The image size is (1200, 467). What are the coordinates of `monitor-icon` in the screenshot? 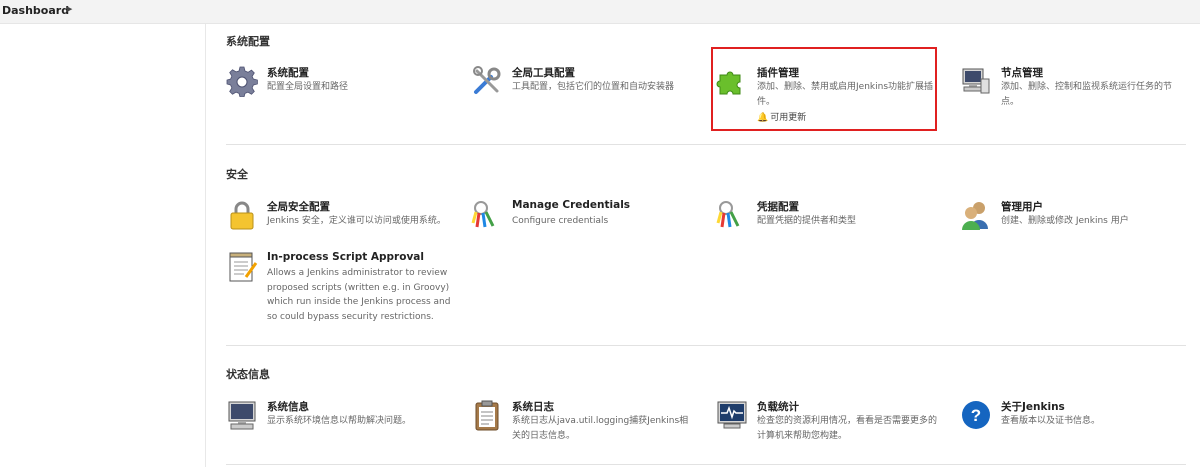 It's located at (242, 415).